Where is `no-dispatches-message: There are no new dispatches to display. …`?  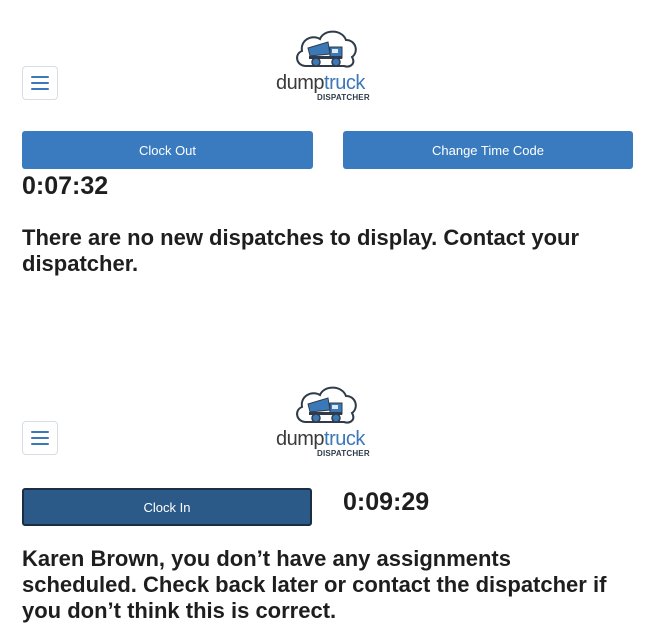
no-dispatches-message: There are no new dispatches to display. … is located at coordinates (301, 250).